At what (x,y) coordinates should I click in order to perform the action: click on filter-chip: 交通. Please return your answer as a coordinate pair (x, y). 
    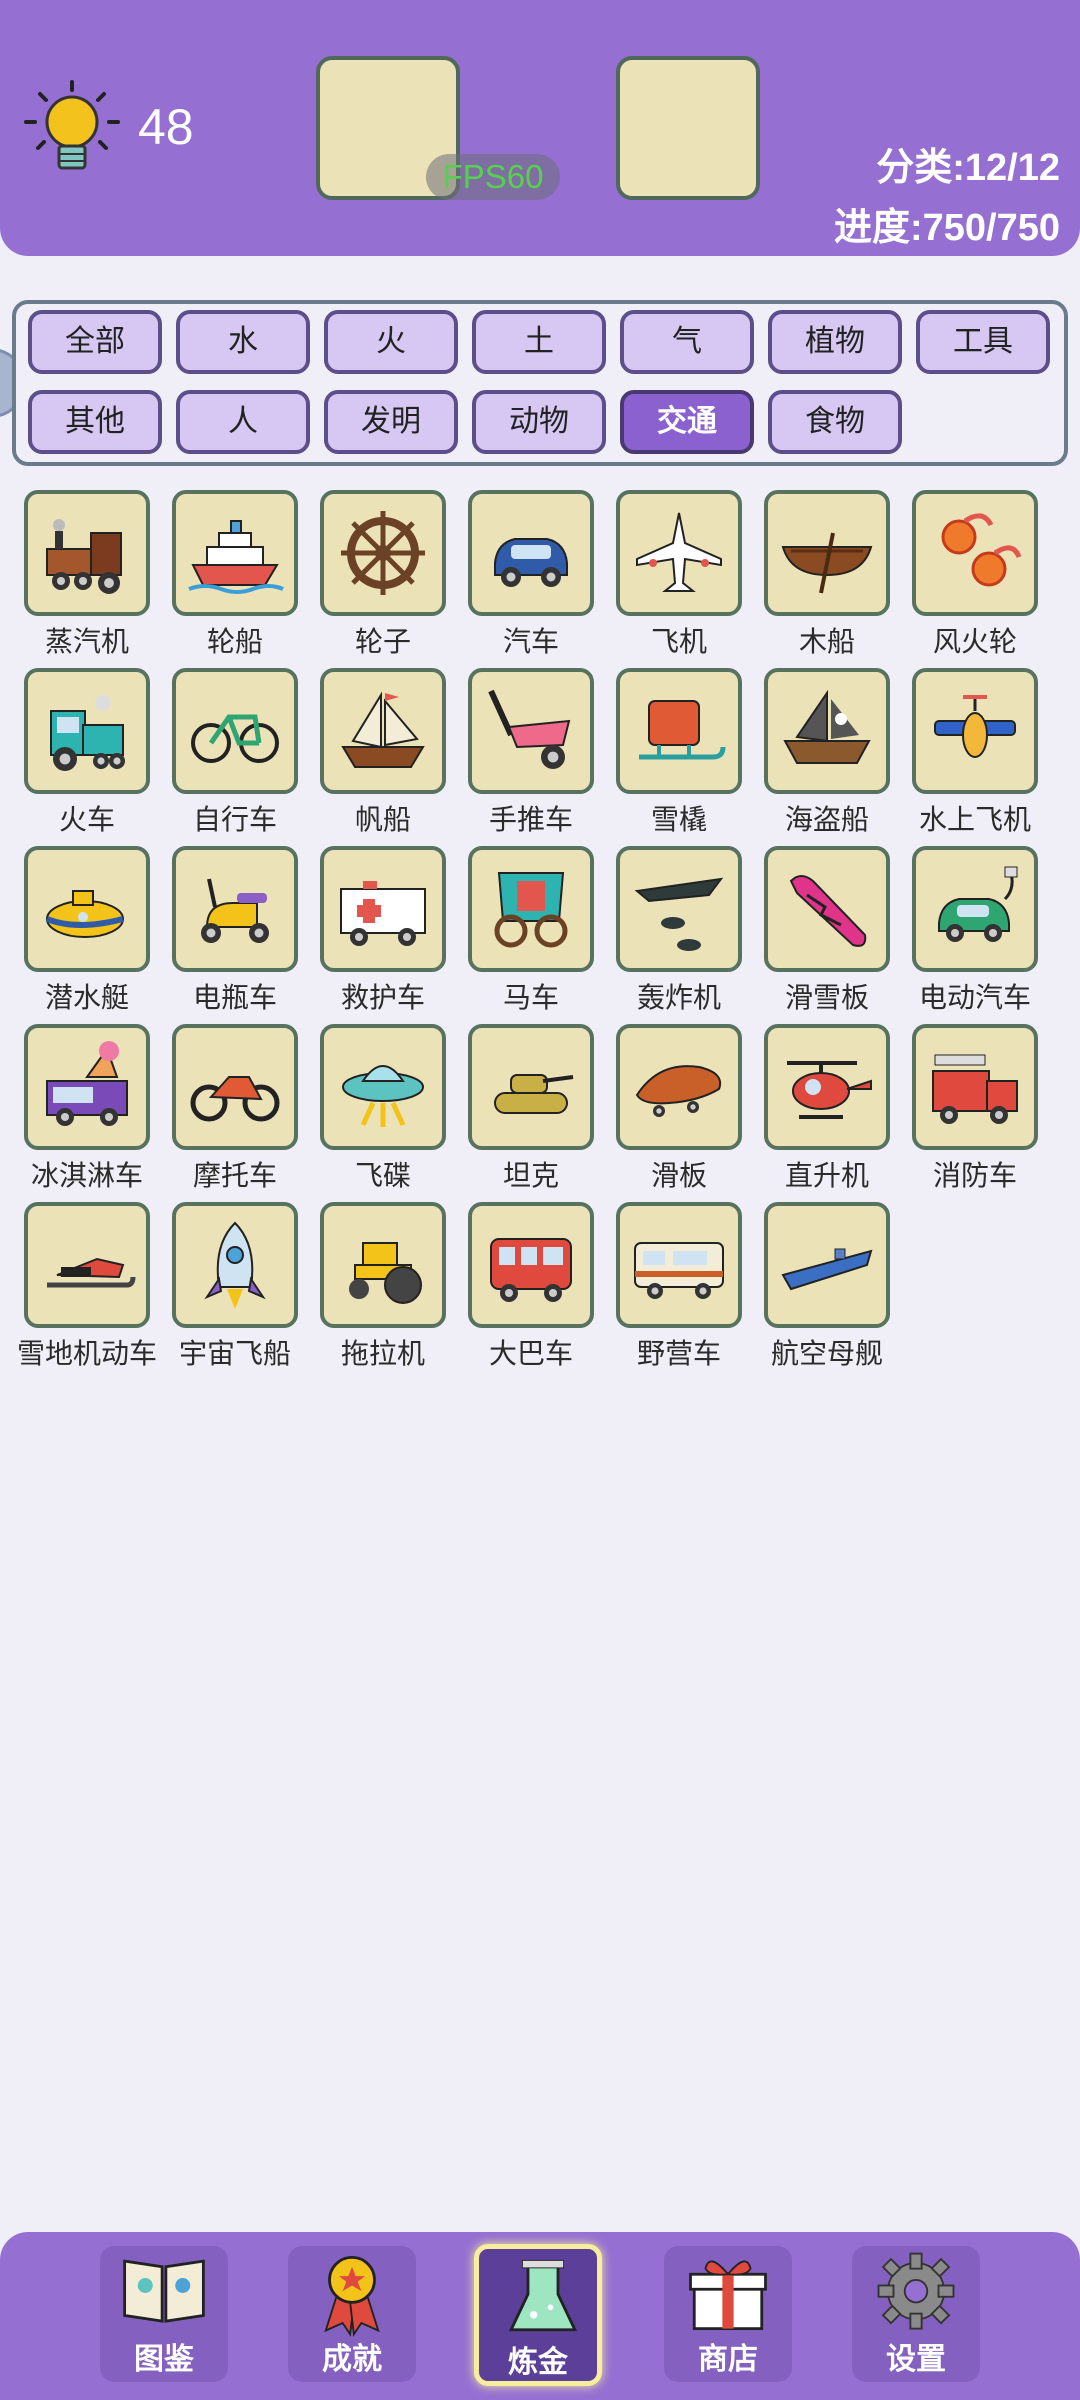
    Looking at the image, I should click on (687, 422).